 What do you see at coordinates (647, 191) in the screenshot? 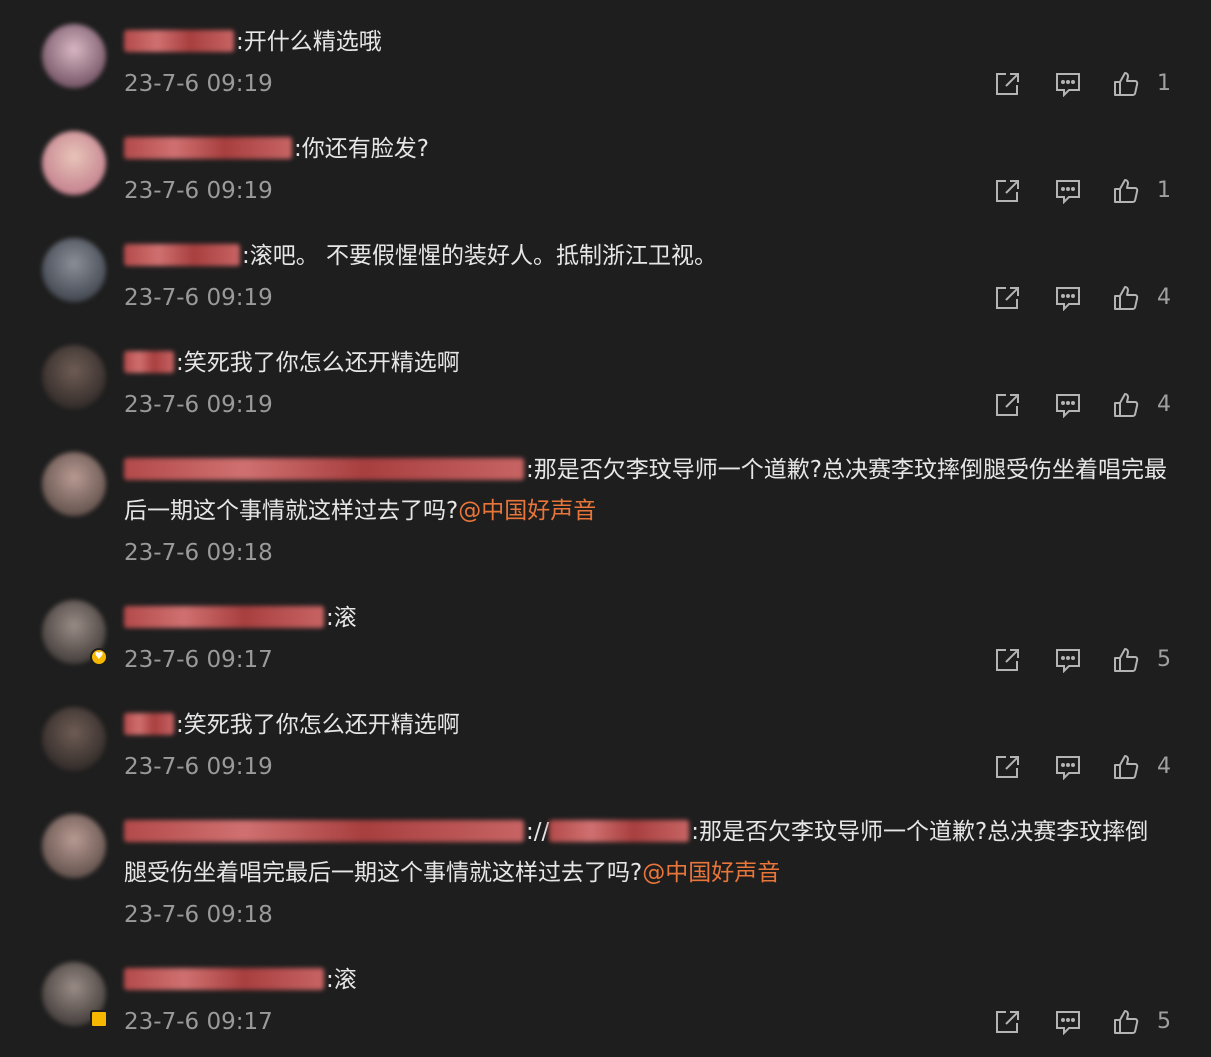
I see `comment-meta: 23-7-6 09:19 1` at bounding box center [647, 191].